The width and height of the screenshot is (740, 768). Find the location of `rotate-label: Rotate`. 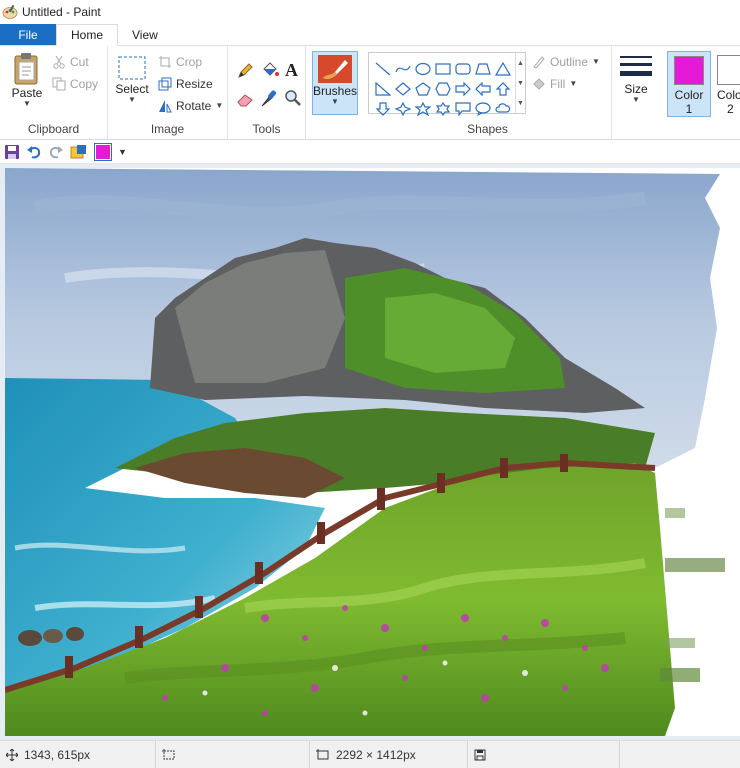

rotate-label: Rotate is located at coordinates (194, 106).